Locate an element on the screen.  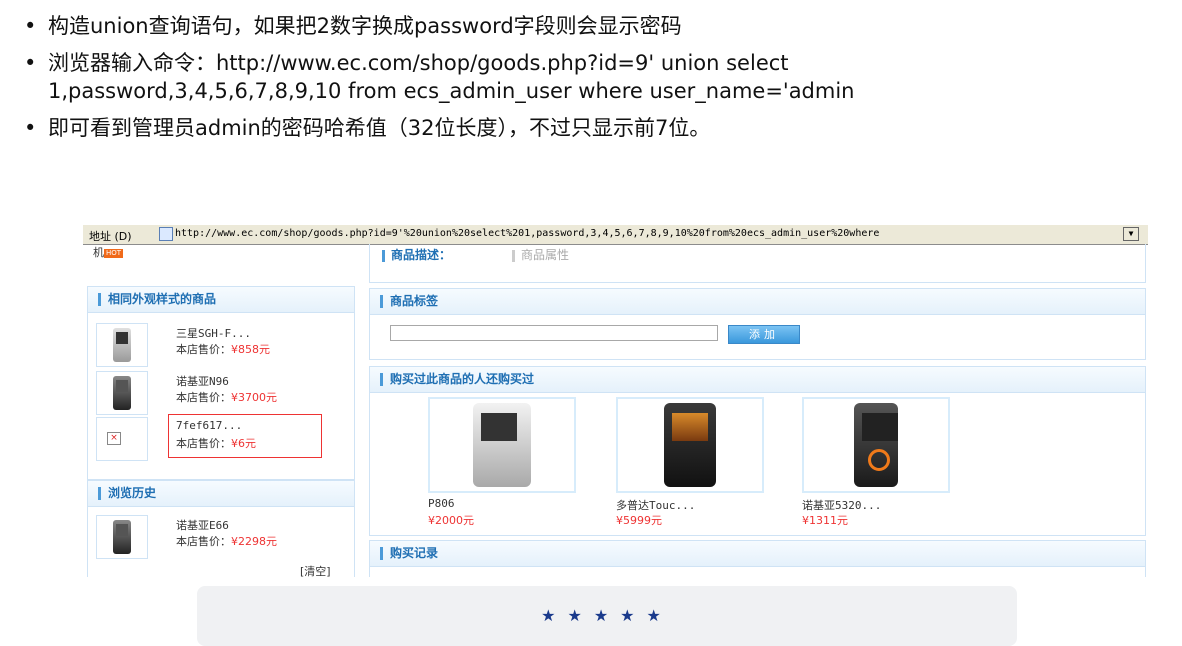
broken-image-icon: × is located at coordinates (114, 438).